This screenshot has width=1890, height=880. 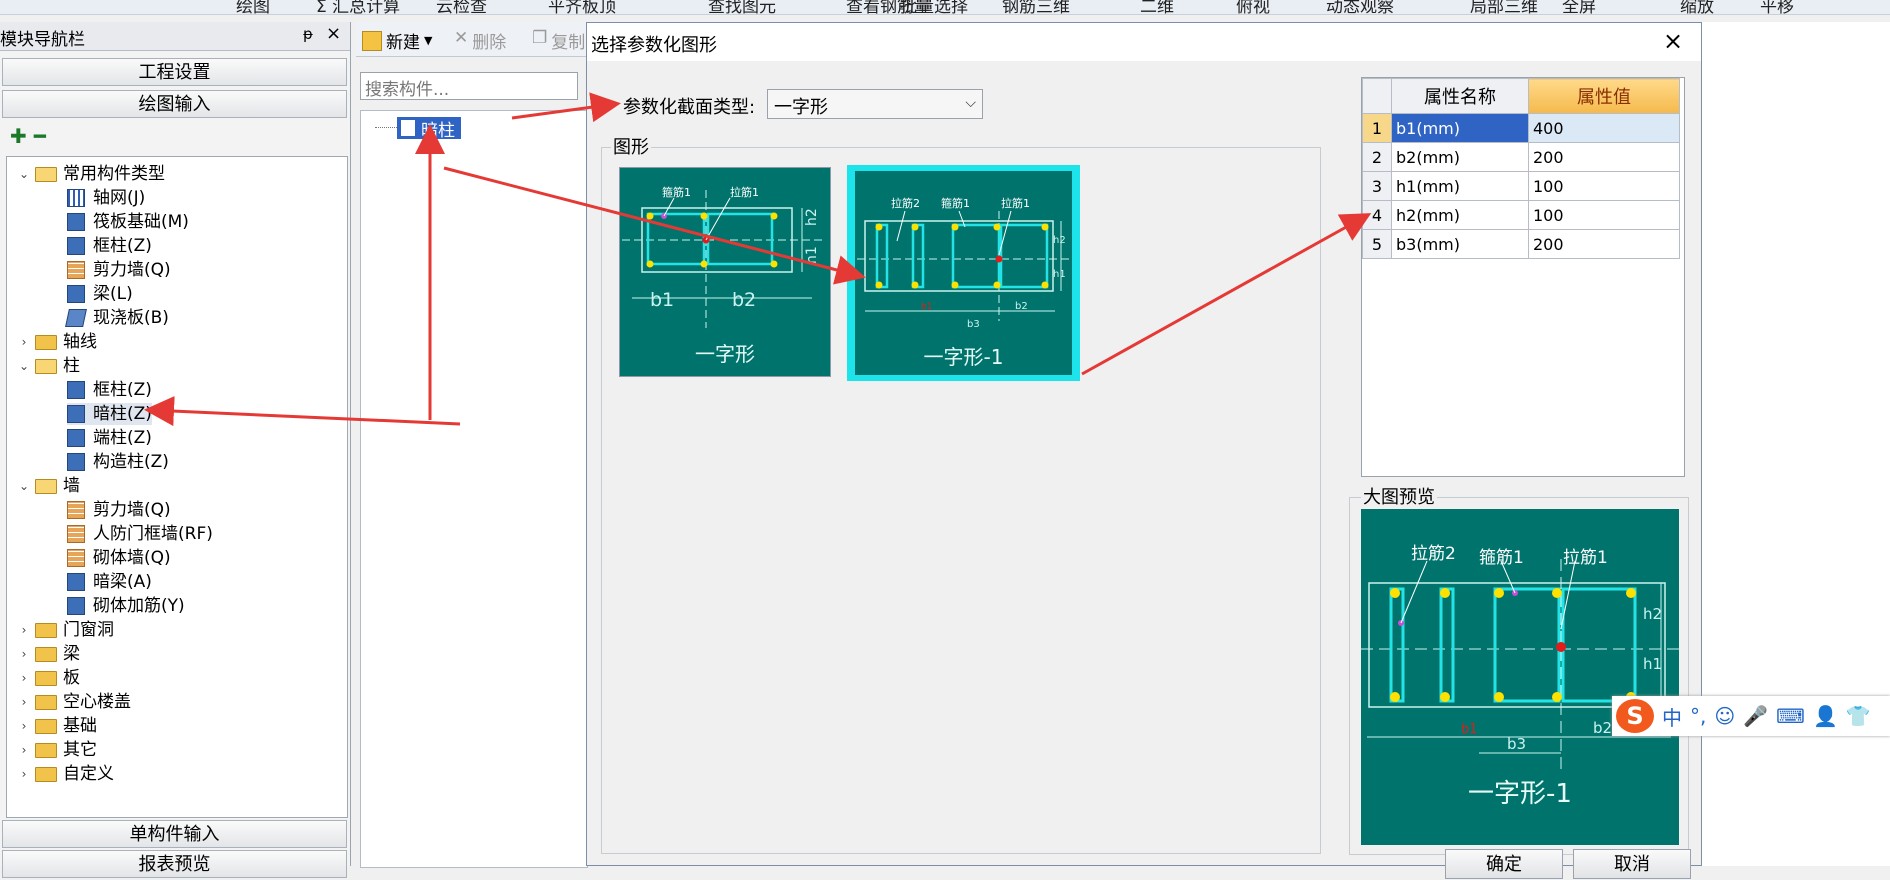 What do you see at coordinates (174, 834) in the screenshot?
I see `single-input-button: 单构件输入` at bounding box center [174, 834].